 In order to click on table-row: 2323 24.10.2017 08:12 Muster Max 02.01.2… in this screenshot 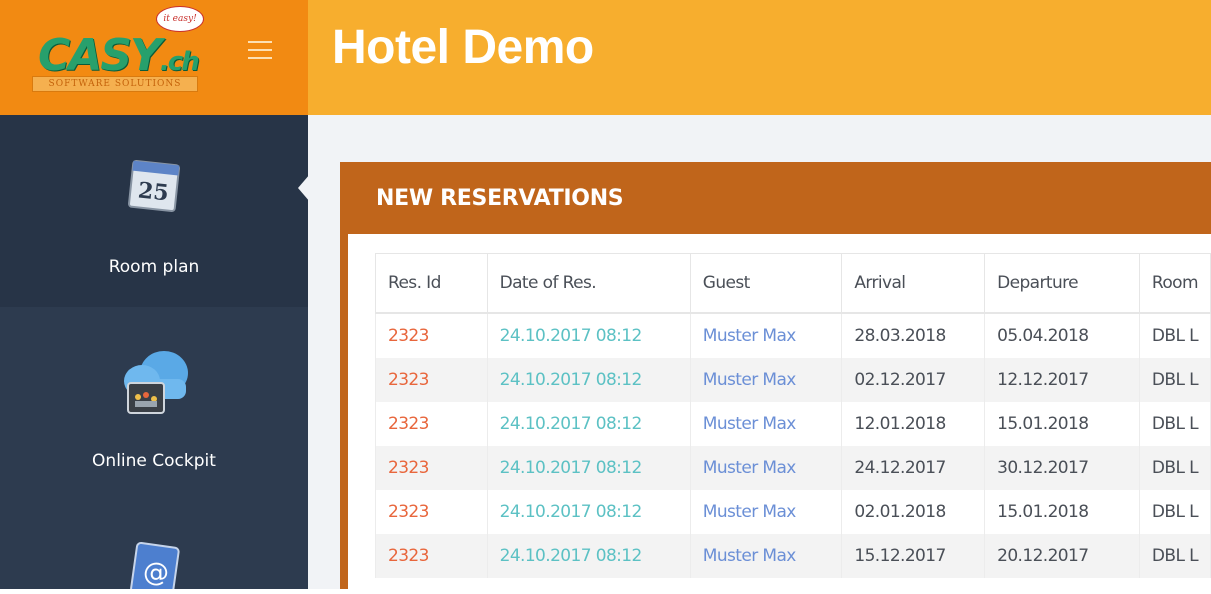, I will do `click(793, 512)`.